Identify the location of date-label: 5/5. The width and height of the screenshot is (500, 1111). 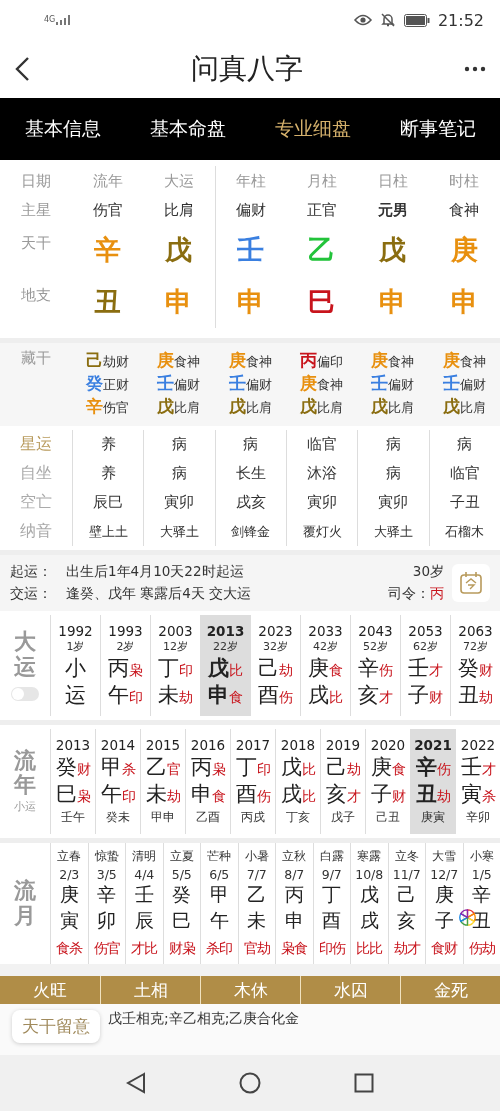
(181, 874).